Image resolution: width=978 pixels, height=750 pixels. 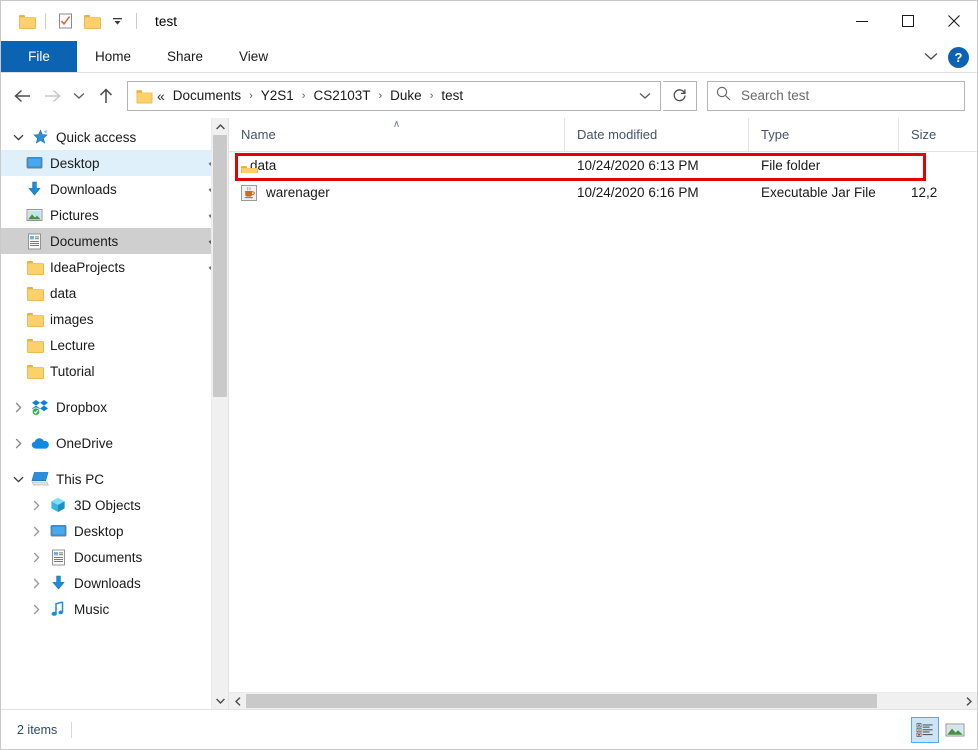 What do you see at coordinates (954, 21) in the screenshot?
I see `close-button` at bounding box center [954, 21].